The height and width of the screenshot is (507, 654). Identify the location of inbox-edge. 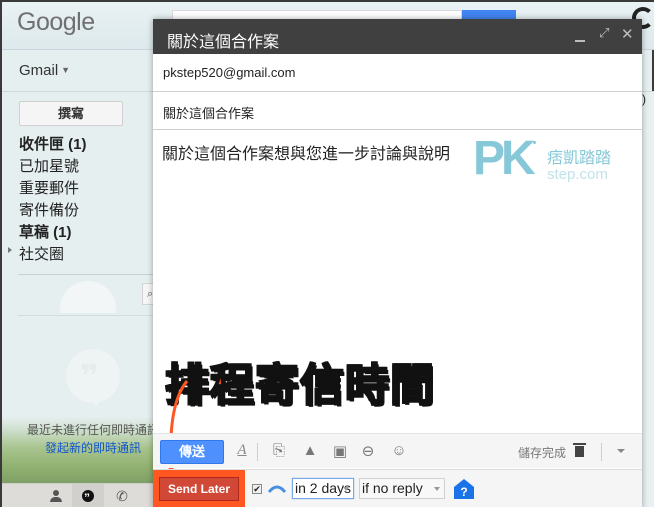
(648, 299).